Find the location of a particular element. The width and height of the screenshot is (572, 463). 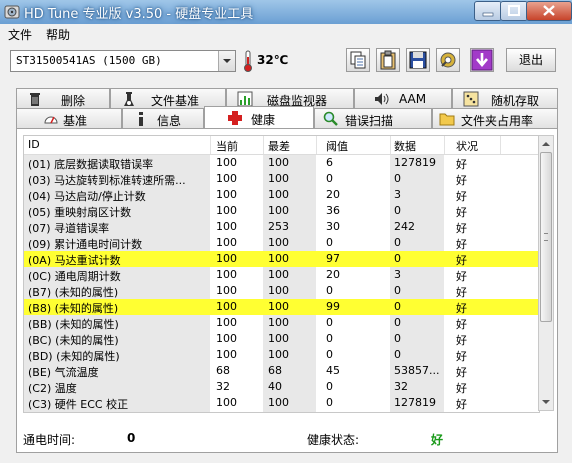

table-row: (05) 重映射扇区计数 100 100 36 0 好 is located at coordinates (281, 211).